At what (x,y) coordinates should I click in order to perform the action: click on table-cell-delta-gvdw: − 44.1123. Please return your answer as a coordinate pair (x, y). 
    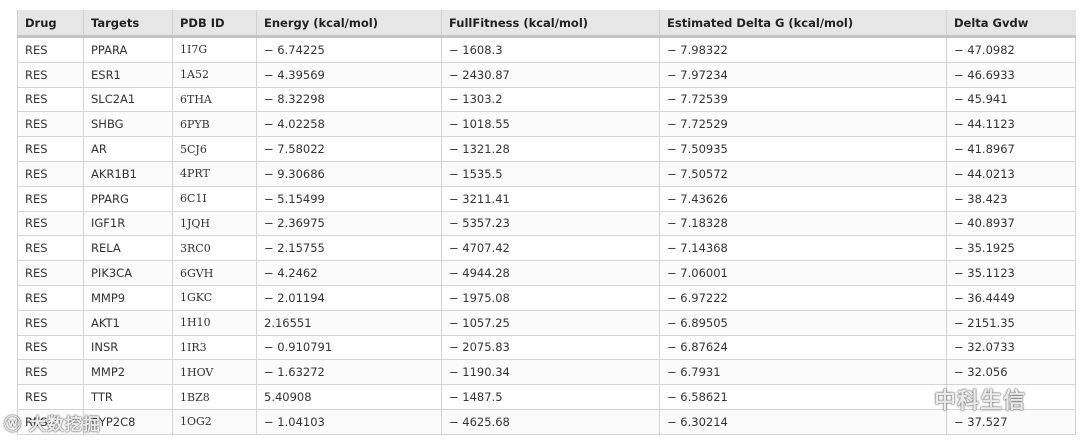
    Looking at the image, I should click on (1011, 124).